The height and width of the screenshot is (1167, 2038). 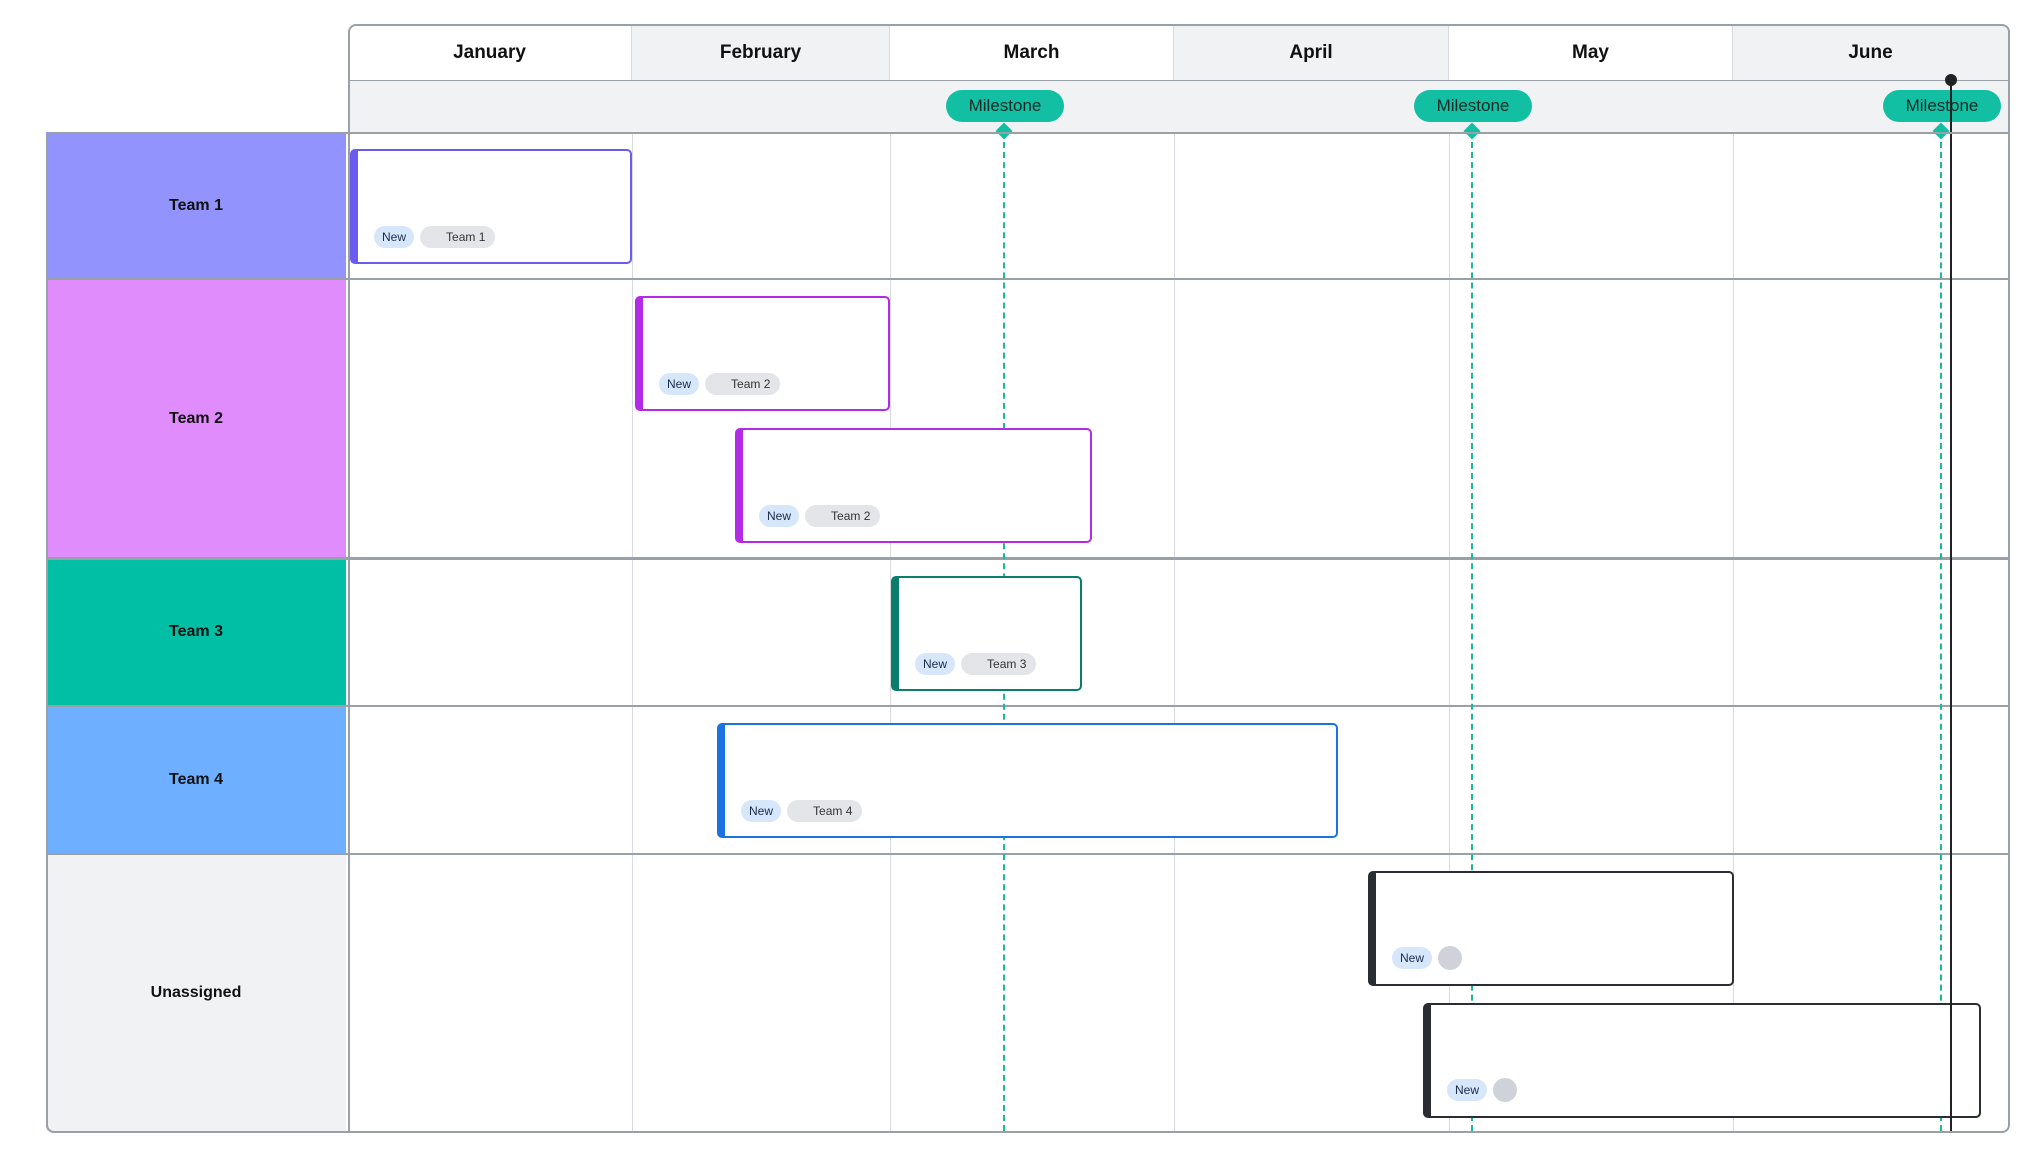 I want to click on team-tag: Team 4, so click(x=825, y=811).